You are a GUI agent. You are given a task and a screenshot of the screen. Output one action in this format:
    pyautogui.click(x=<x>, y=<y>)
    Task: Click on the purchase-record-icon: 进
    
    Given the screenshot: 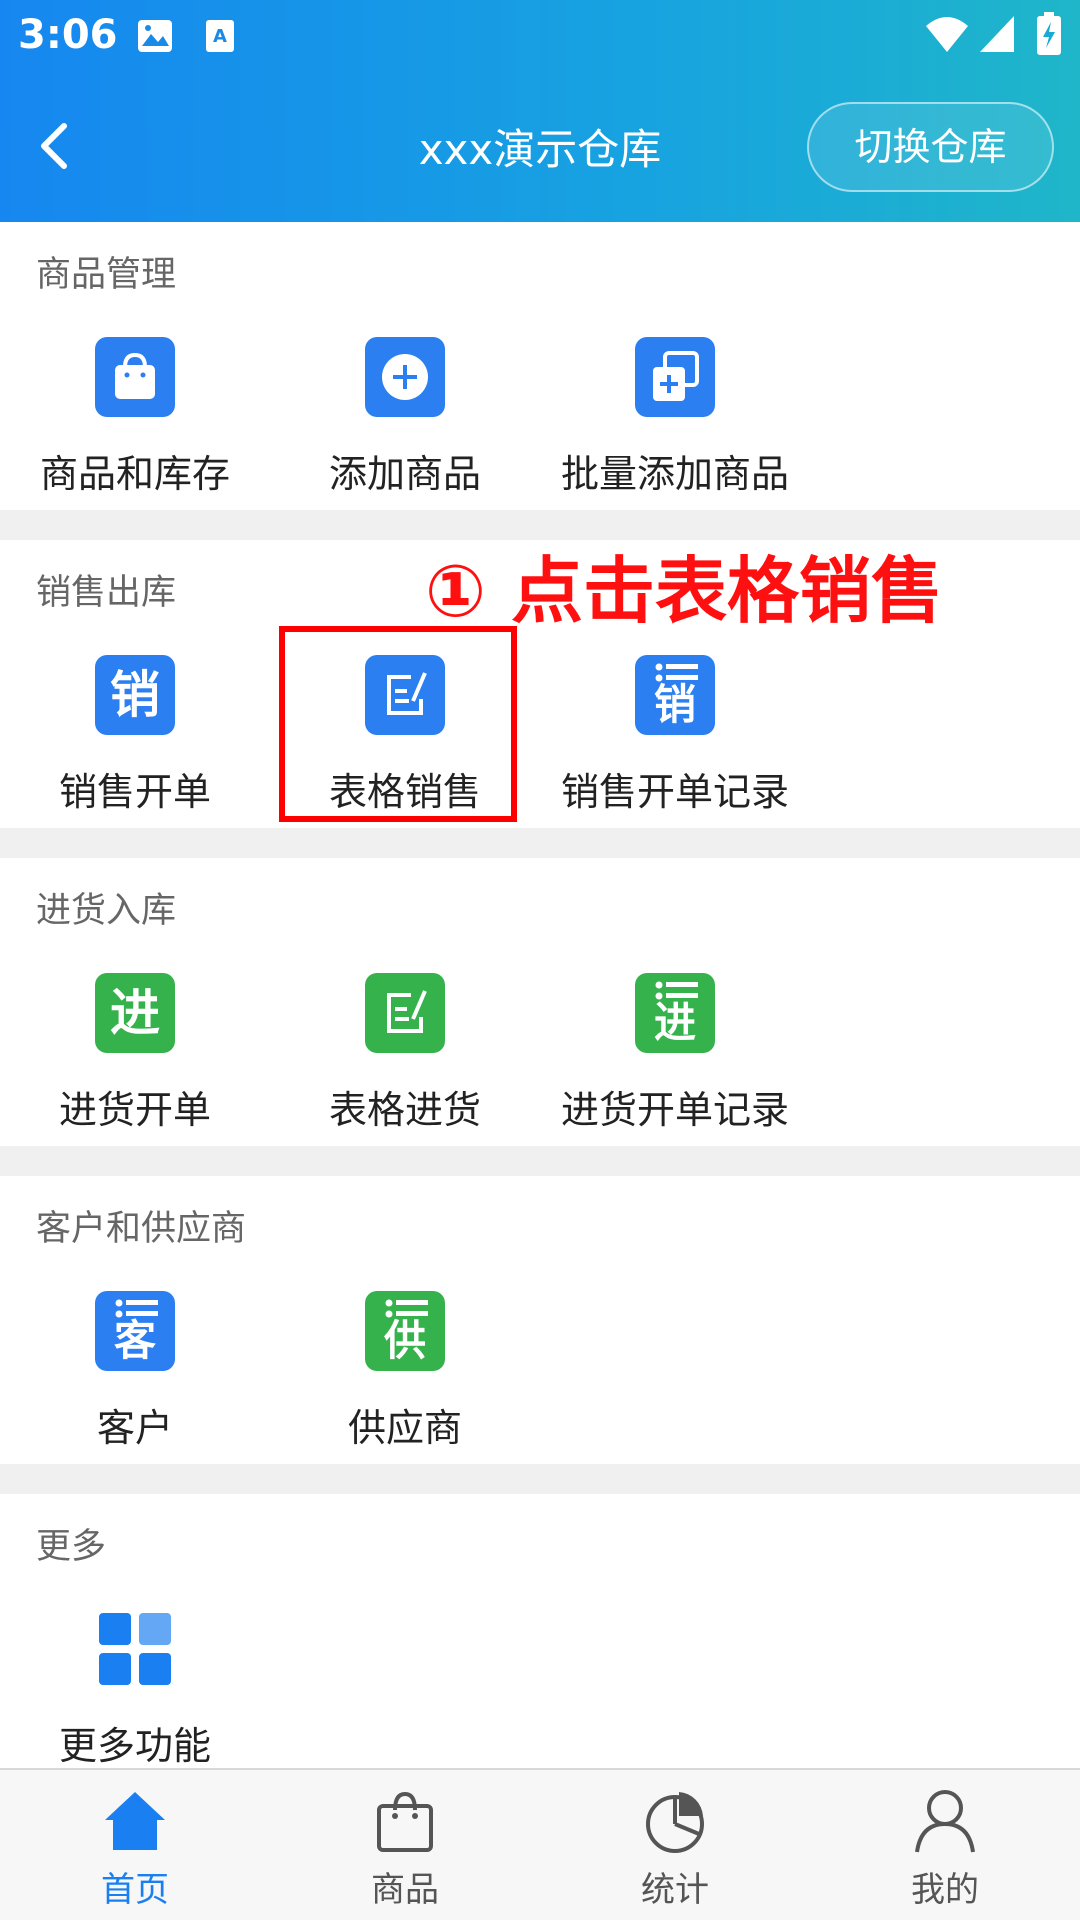 What is the action you would take?
    pyautogui.click(x=675, y=1013)
    